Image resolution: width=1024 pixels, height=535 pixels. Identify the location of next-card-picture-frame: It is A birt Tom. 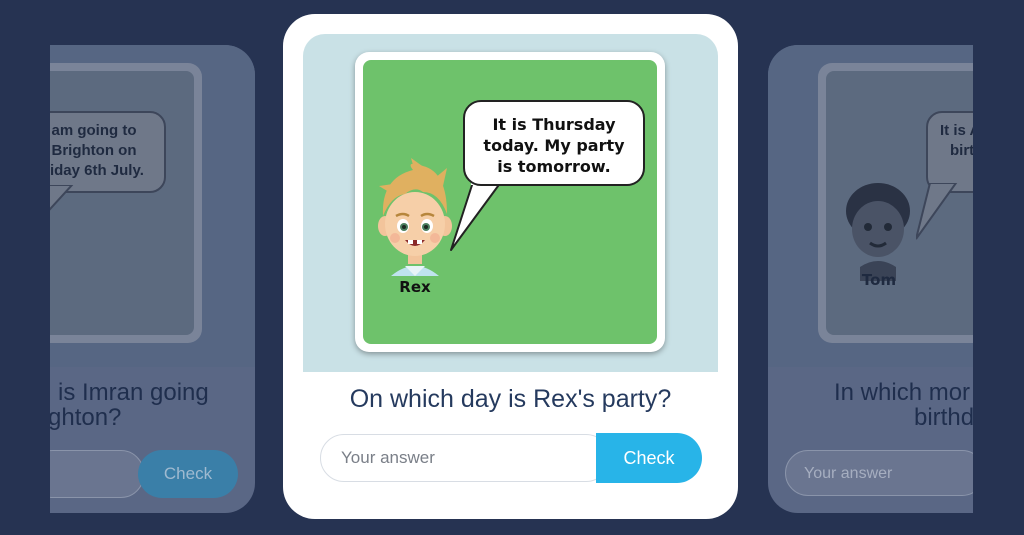
(895, 203).